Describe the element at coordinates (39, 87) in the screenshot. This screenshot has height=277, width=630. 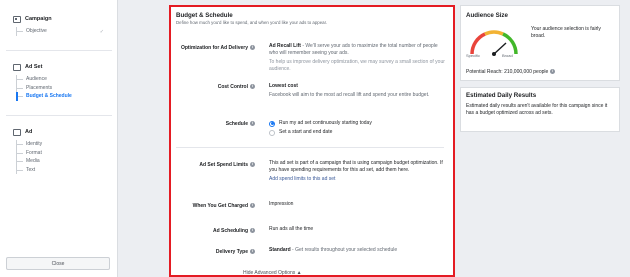
I see `sidebar-item-label: Placements` at that location.